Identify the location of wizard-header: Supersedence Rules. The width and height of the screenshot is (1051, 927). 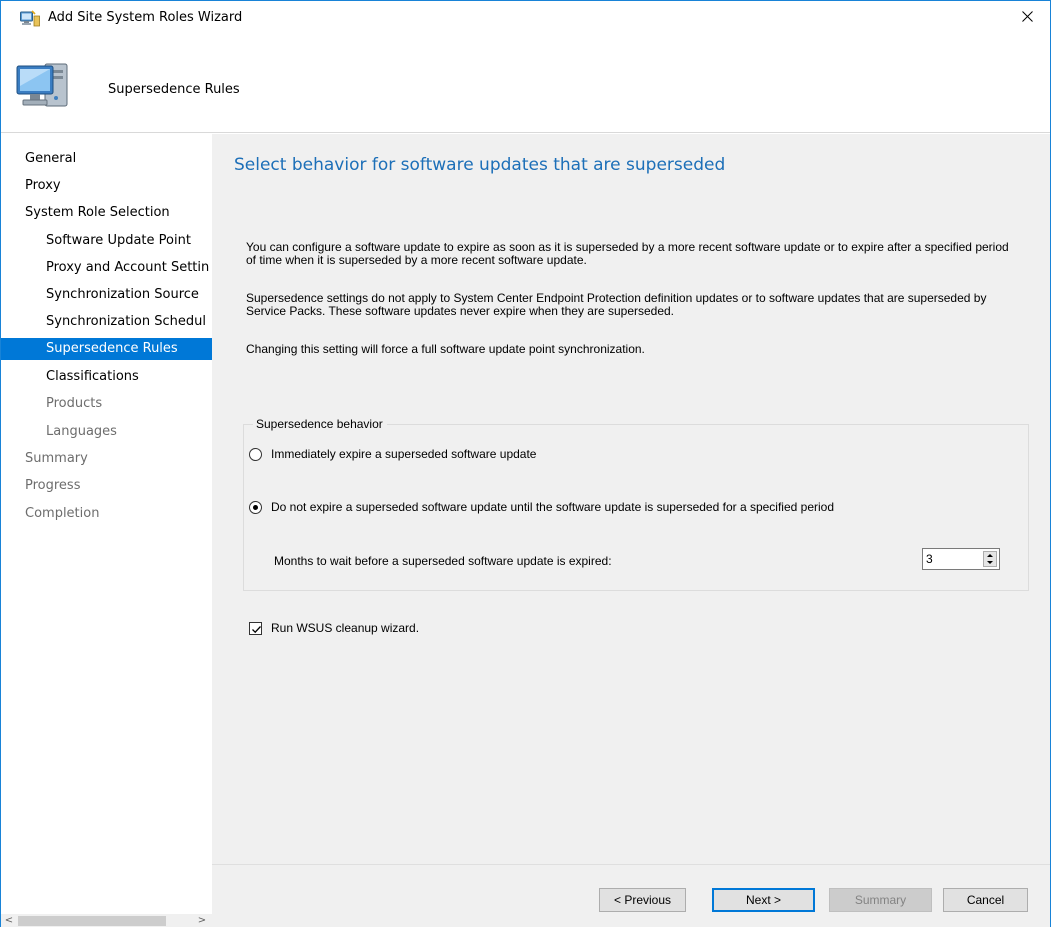
(525, 83).